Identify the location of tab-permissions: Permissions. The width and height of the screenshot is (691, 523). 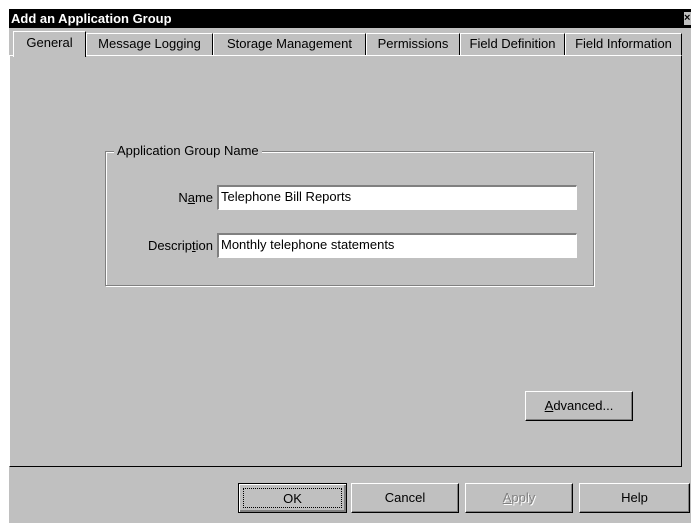
(413, 44).